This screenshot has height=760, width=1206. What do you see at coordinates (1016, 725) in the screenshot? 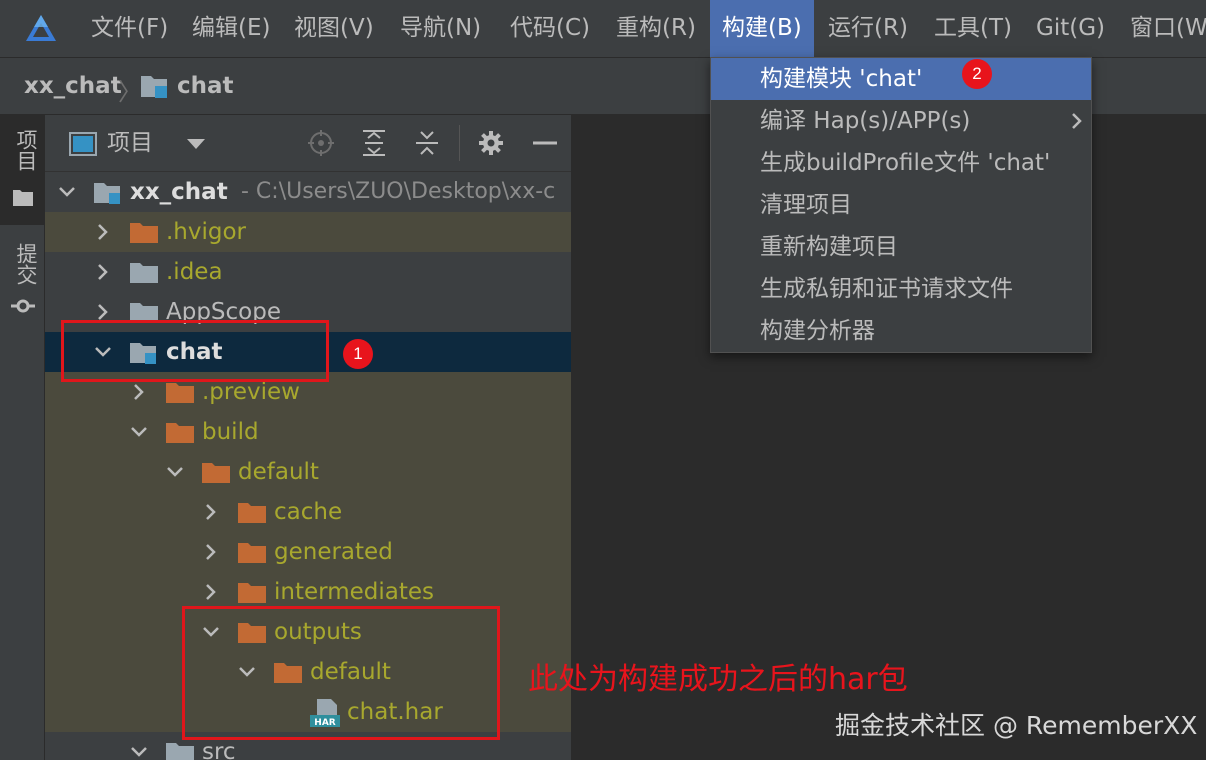
I see `watermark: 掘金技术社区 @ RememberXX` at bounding box center [1016, 725].